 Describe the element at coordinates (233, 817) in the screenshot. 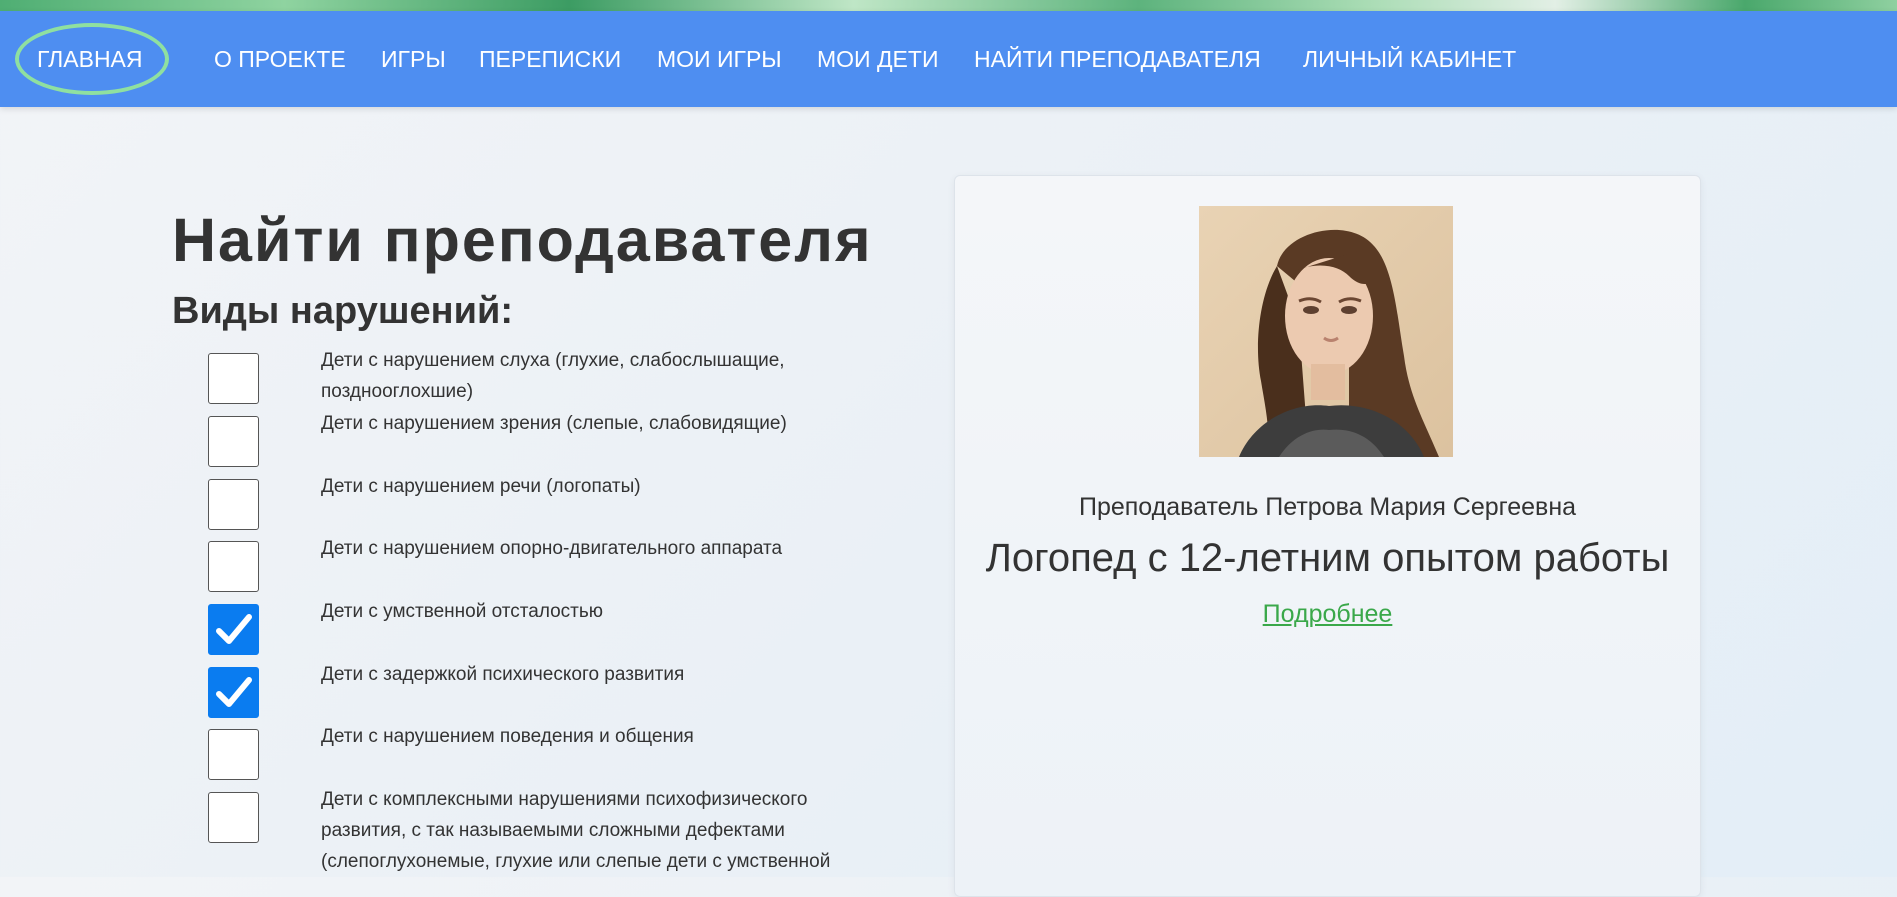

I see `filter-checkbox-complex` at that location.